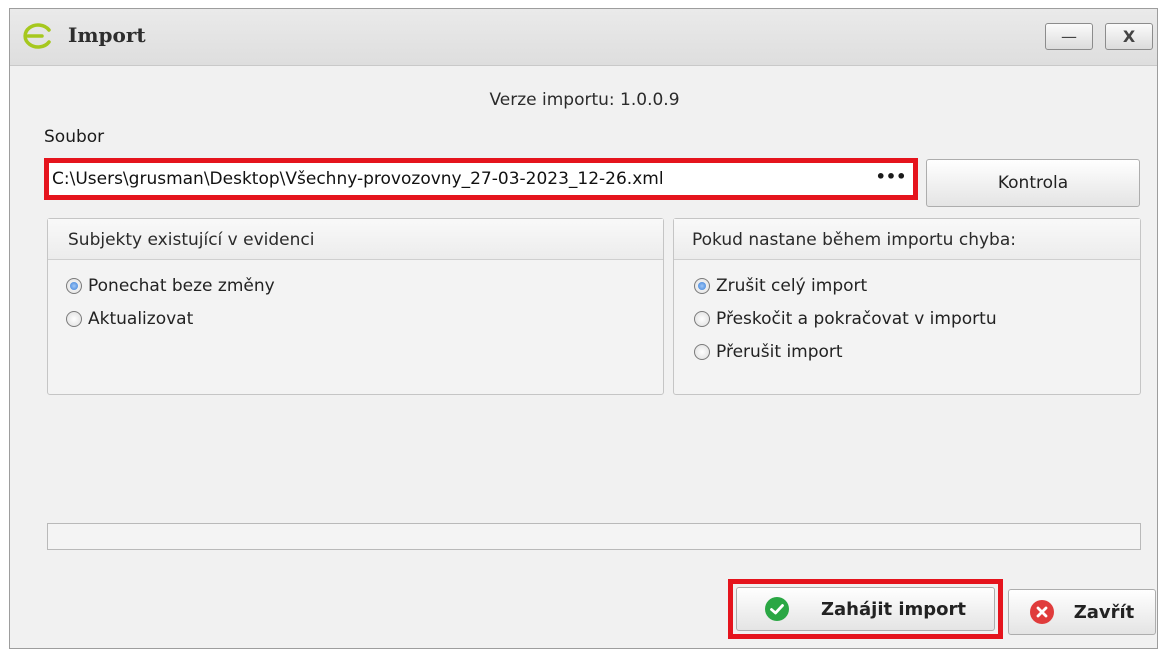  What do you see at coordinates (1104, 612) in the screenshot?
I see `close-label: Zavřít` at bounding box center [1104, 612].